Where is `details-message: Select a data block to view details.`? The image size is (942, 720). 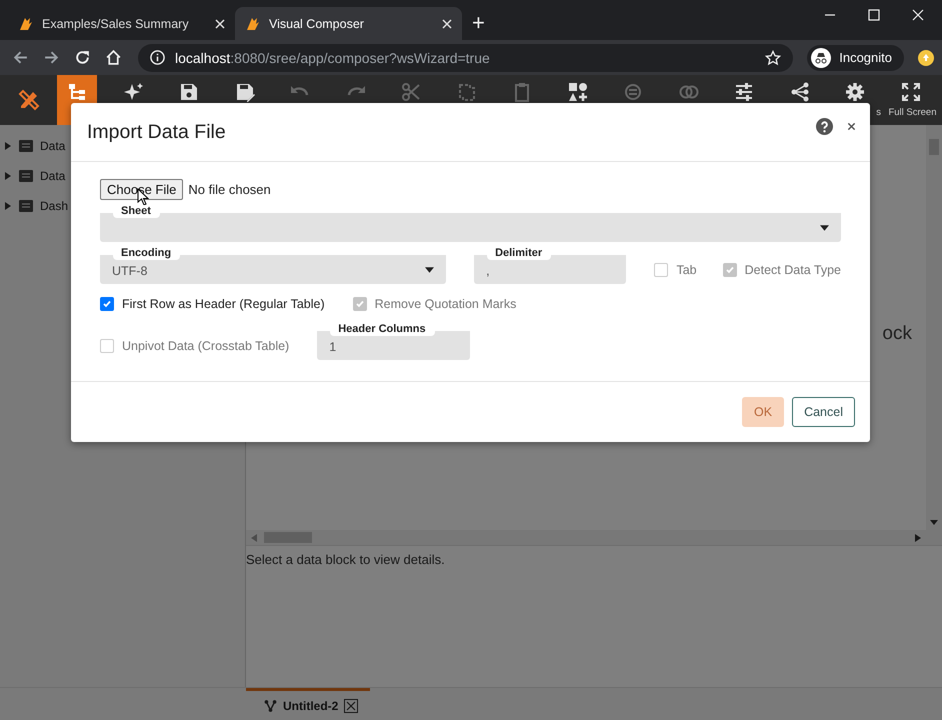
details-message: Select a data block to view details. is located at coordinates (345, 559).